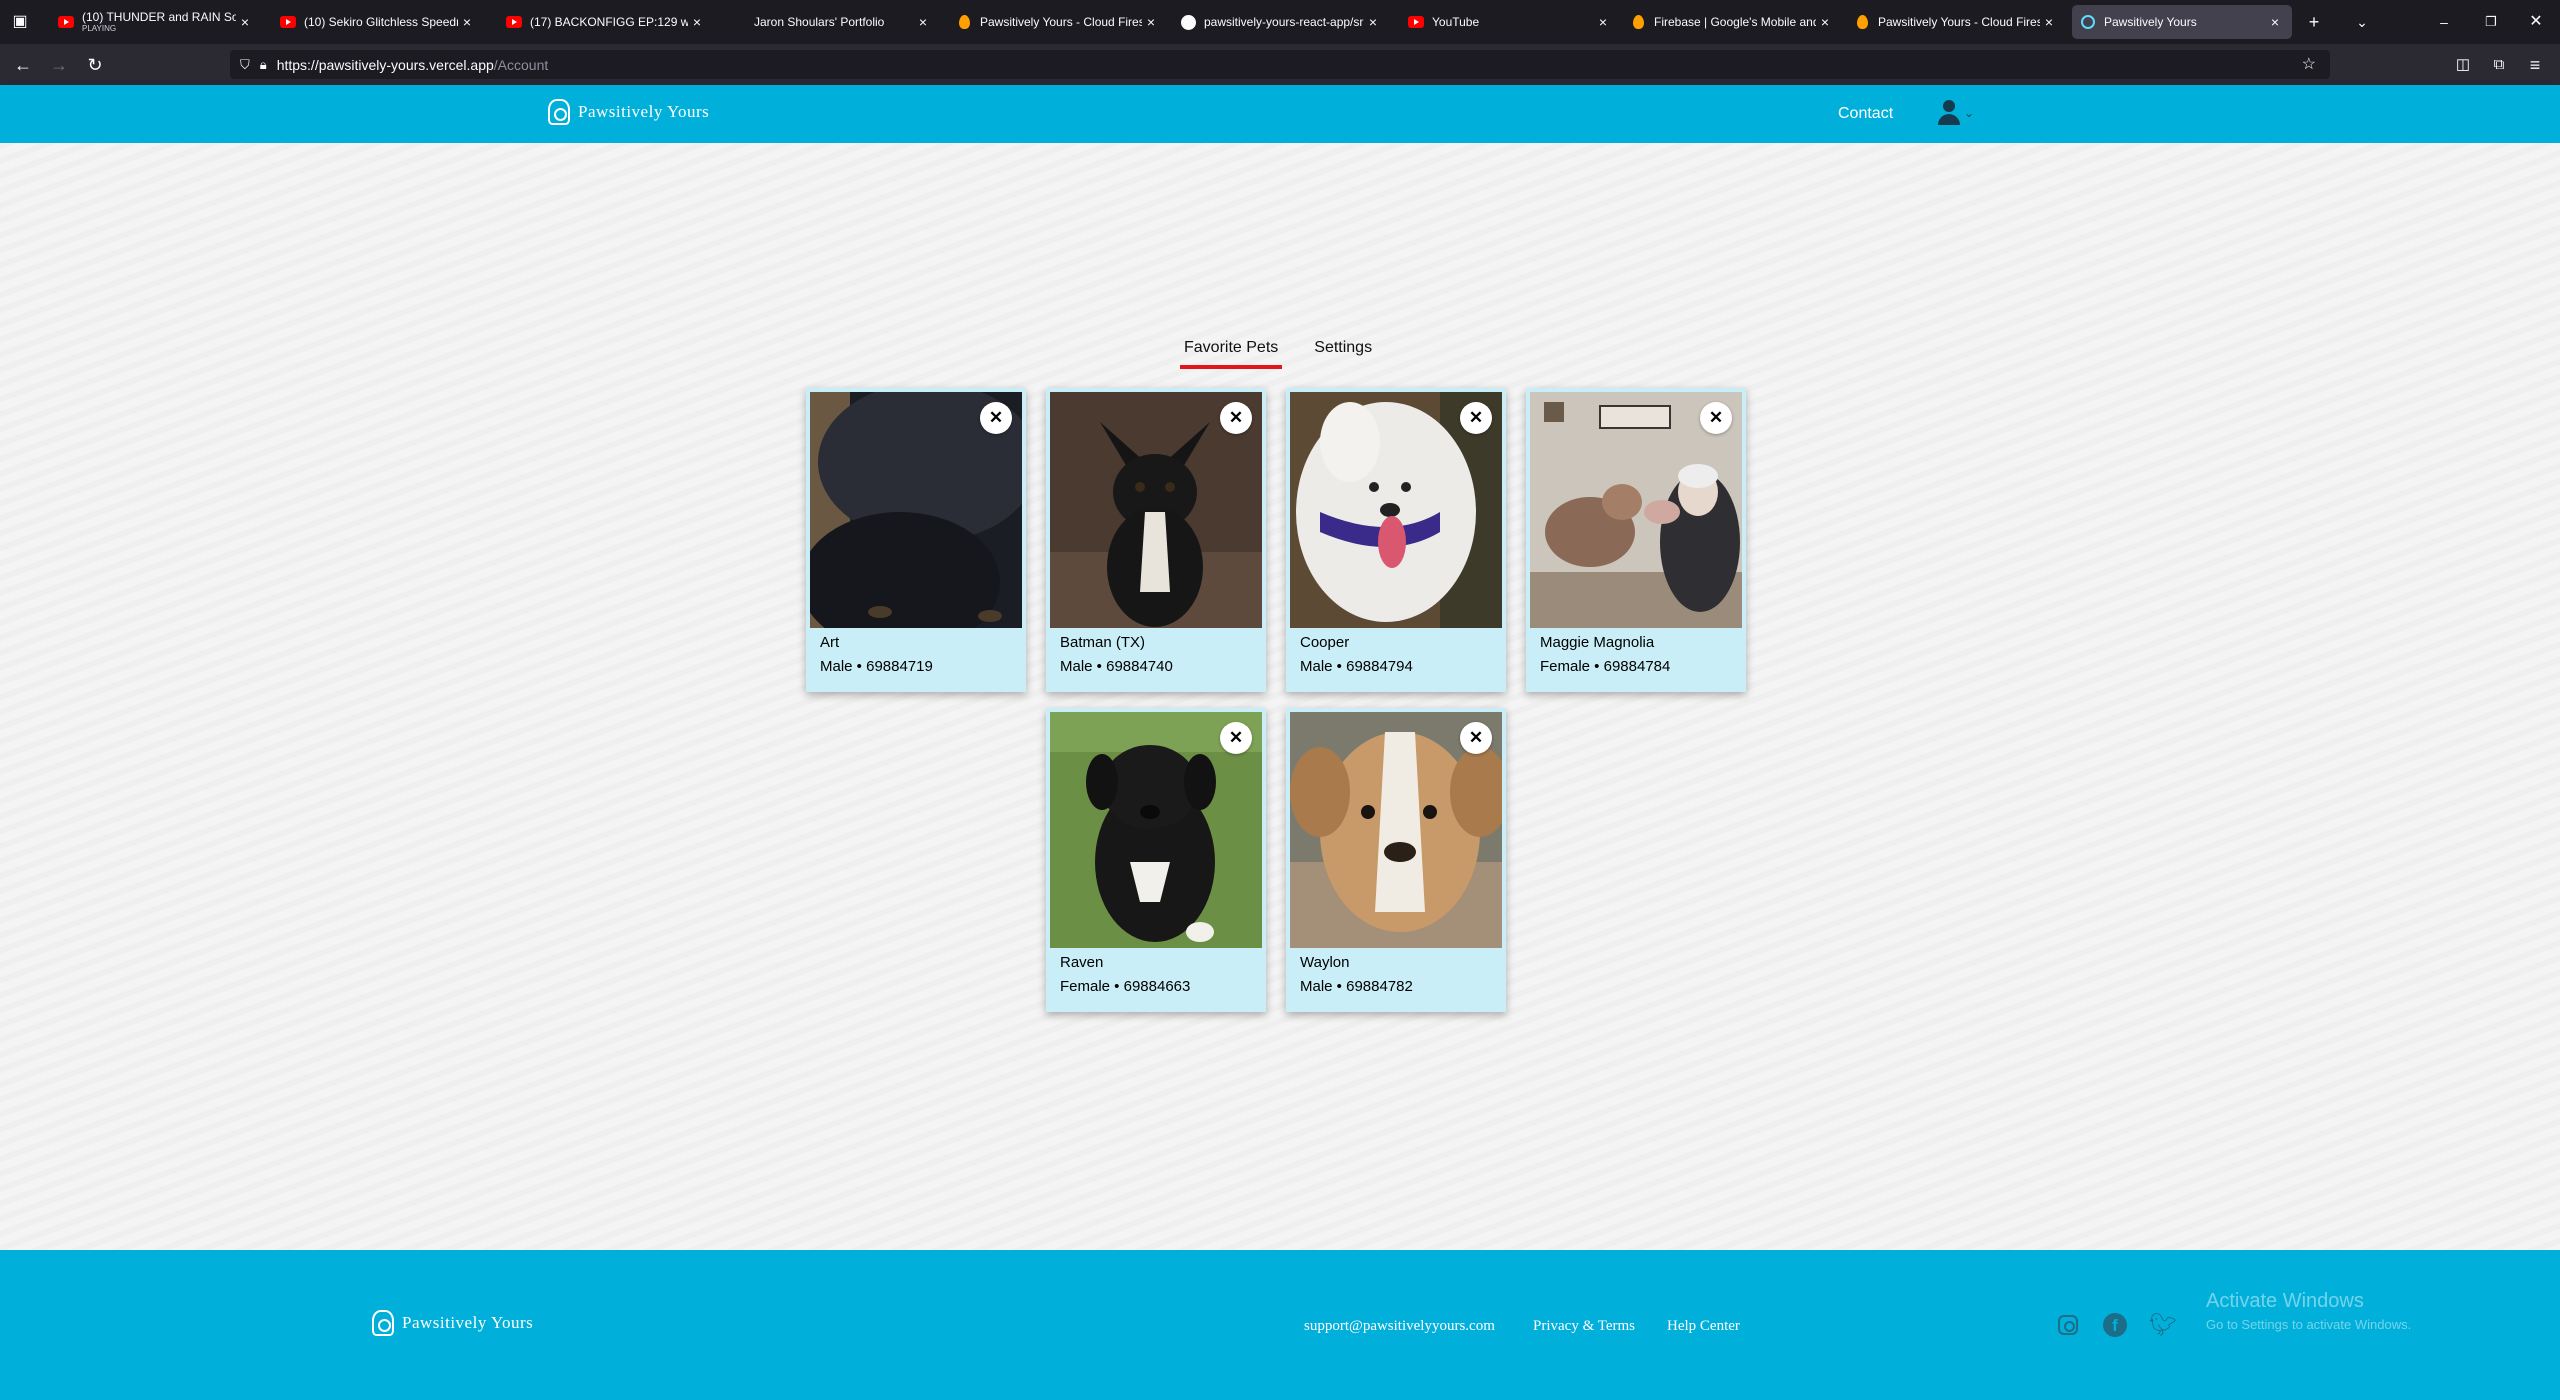 The image size is (2560, 1400). What do you see at coordinates (23, 65) in the screenshot?
I see `back-icon: ←` at bounding box center [23, 65].